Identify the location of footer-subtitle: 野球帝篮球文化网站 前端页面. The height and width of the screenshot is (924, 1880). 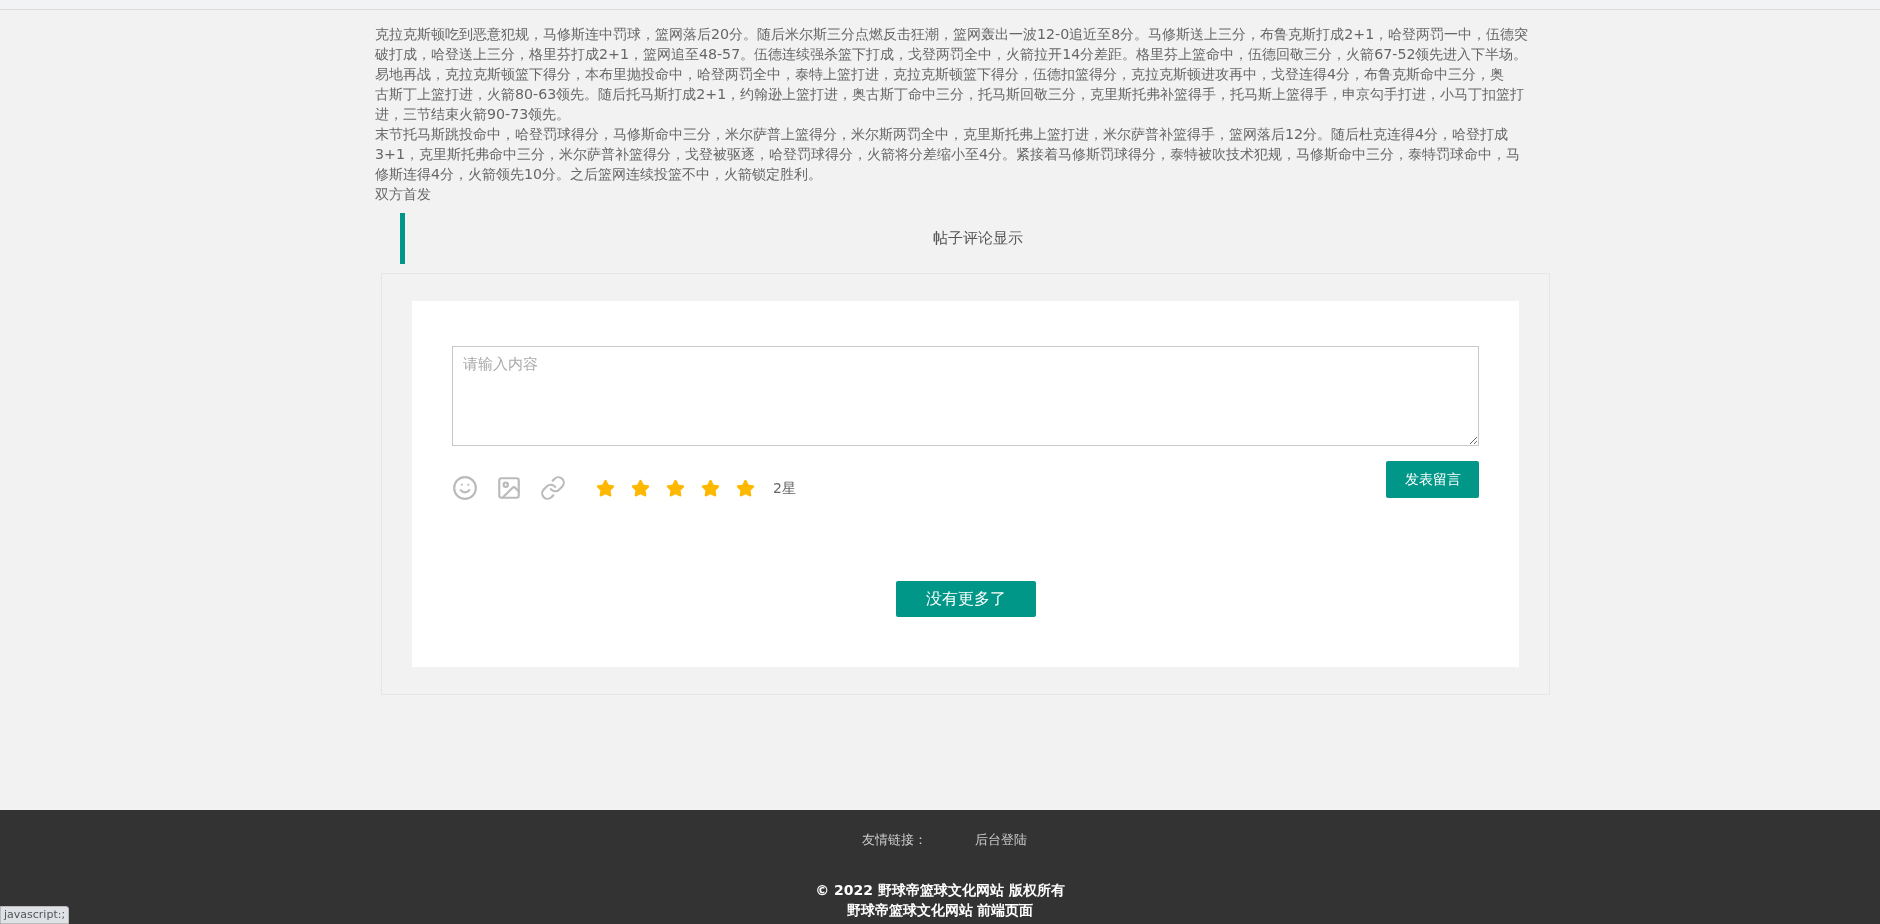
(940, 910).